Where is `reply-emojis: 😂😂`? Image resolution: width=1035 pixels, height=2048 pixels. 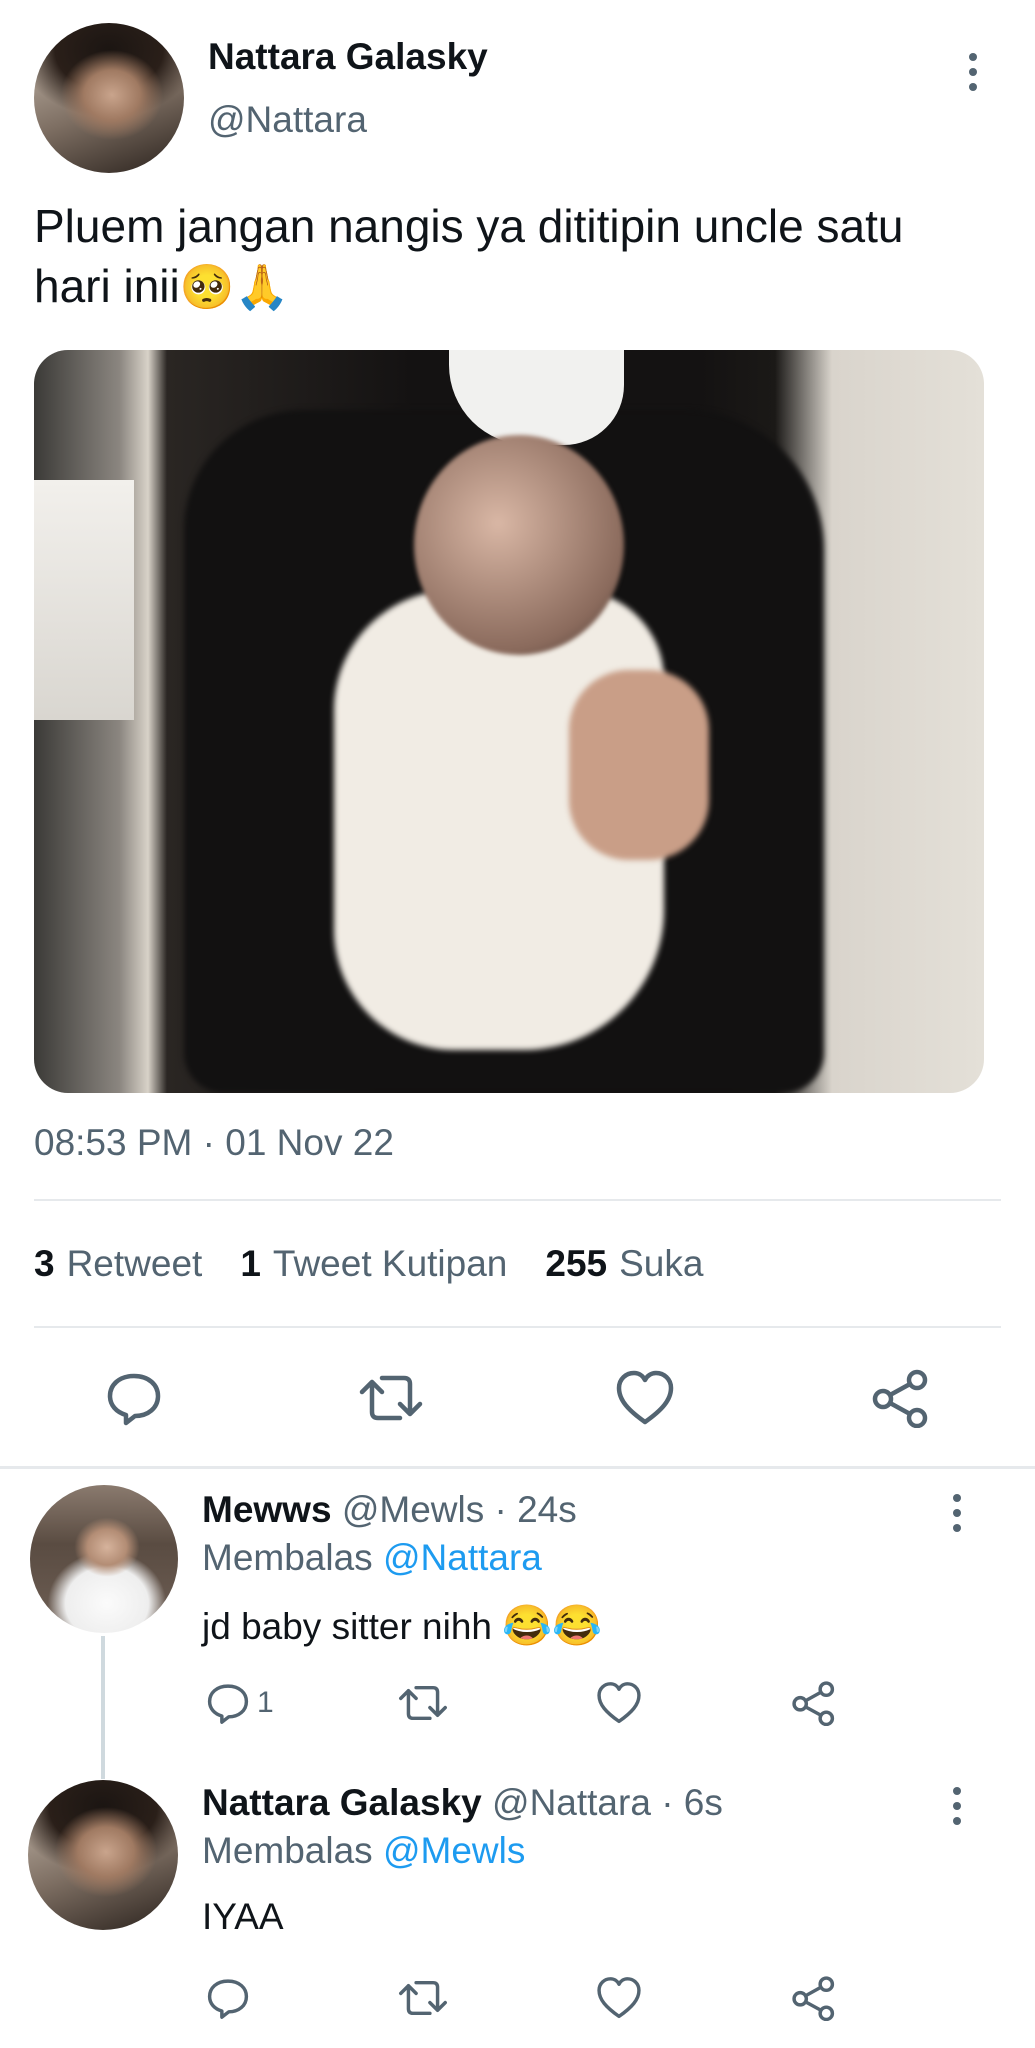 reply-emojis: 😂😂 is located at coordinates (552, 1626).